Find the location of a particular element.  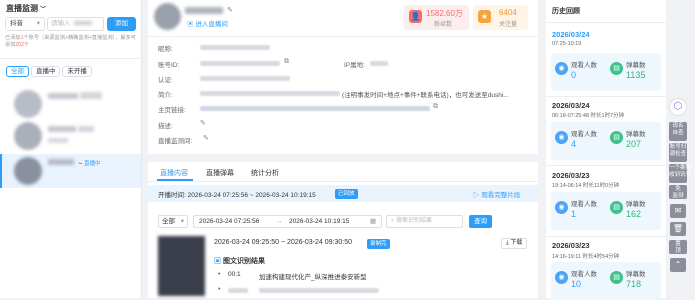

image-icon: ▣ is located at coordinates (217, 261).